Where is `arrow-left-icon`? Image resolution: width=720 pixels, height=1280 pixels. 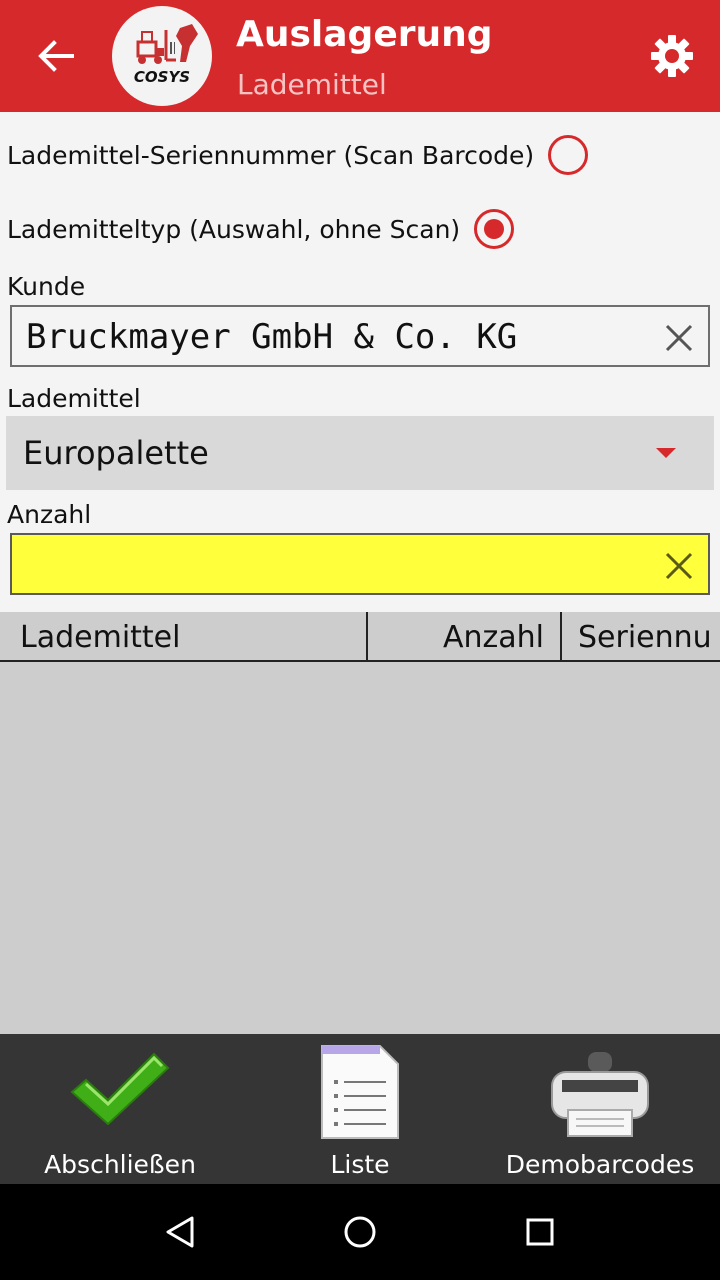 arrow-left-icon is located at coordinates (56, 56).